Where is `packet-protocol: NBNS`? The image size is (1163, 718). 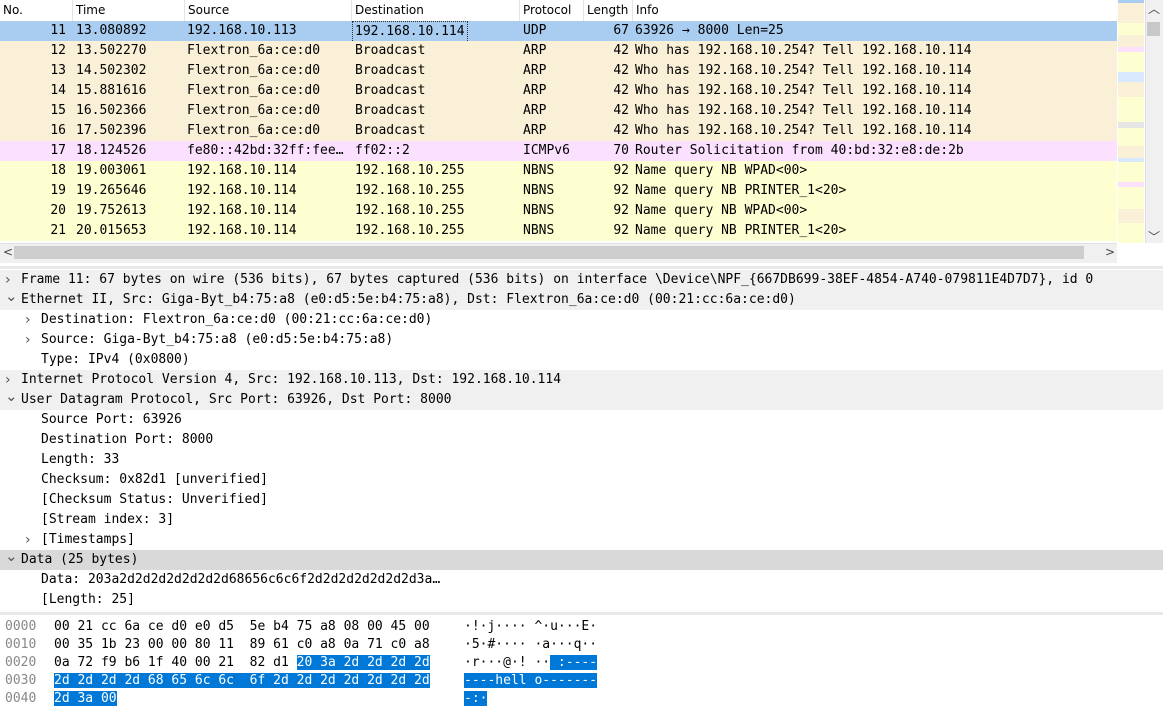 packet-protocol: NBNS is located at coordinates (539, 190).